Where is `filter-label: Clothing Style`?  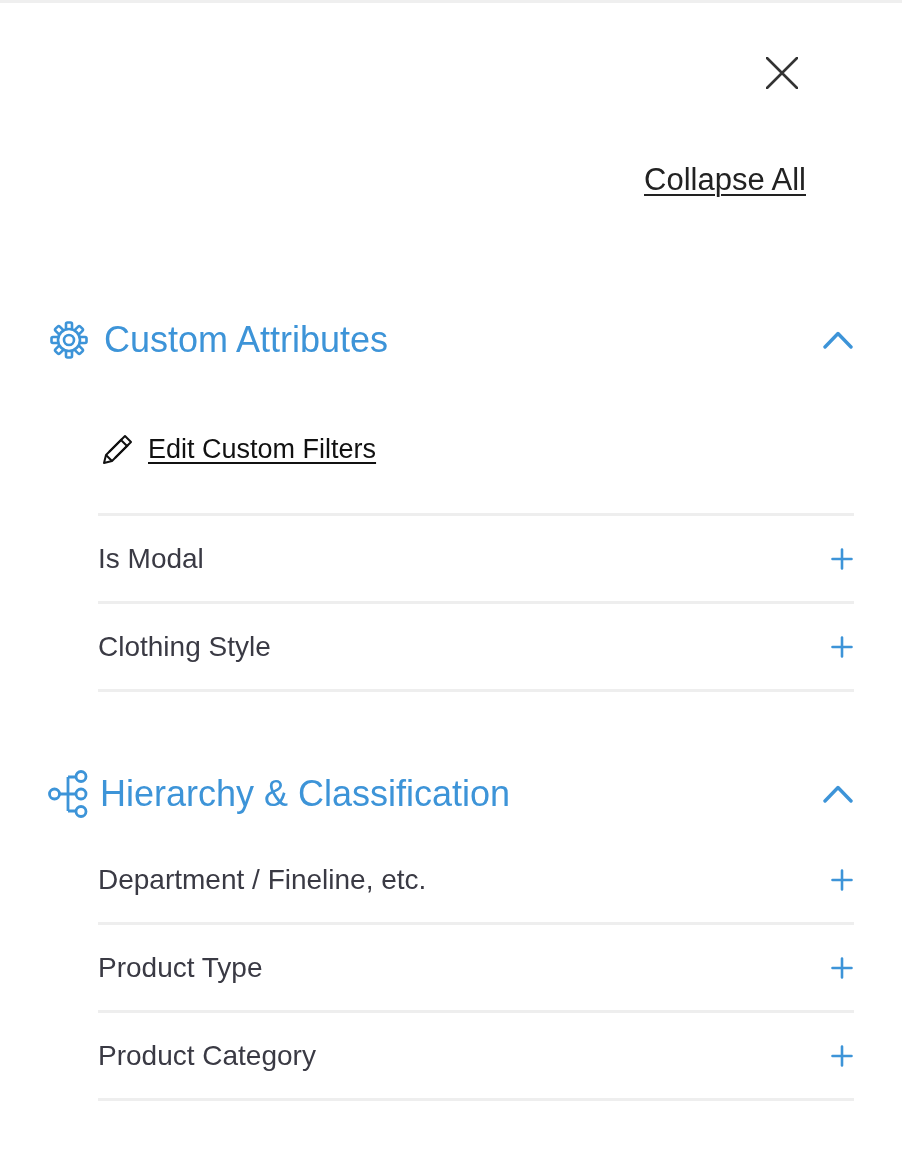 filter-label: Clothing Style is located at coordinates (184, 646).